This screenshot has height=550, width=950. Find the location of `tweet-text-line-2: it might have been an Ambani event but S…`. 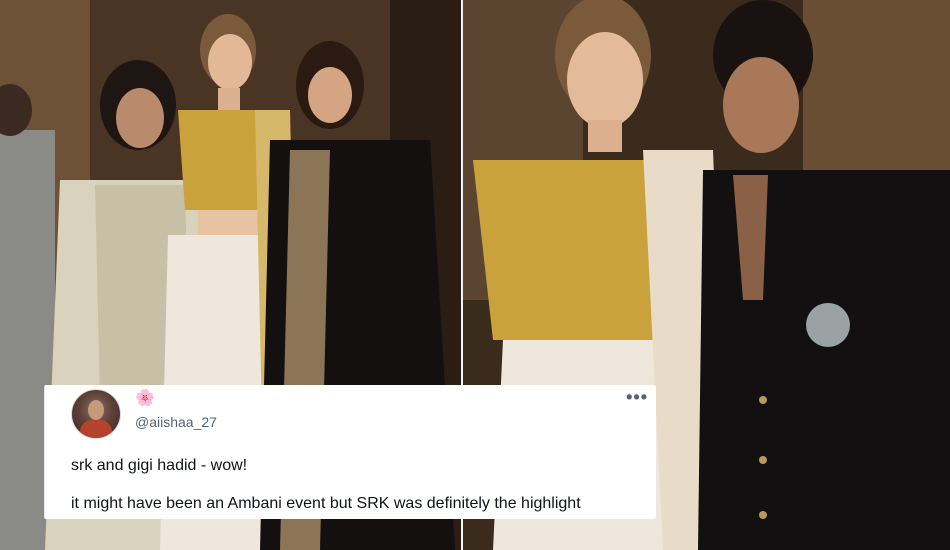

tweet-text-line-2: it might have been an Ambani event but S… is located at coordinates (326, 503).